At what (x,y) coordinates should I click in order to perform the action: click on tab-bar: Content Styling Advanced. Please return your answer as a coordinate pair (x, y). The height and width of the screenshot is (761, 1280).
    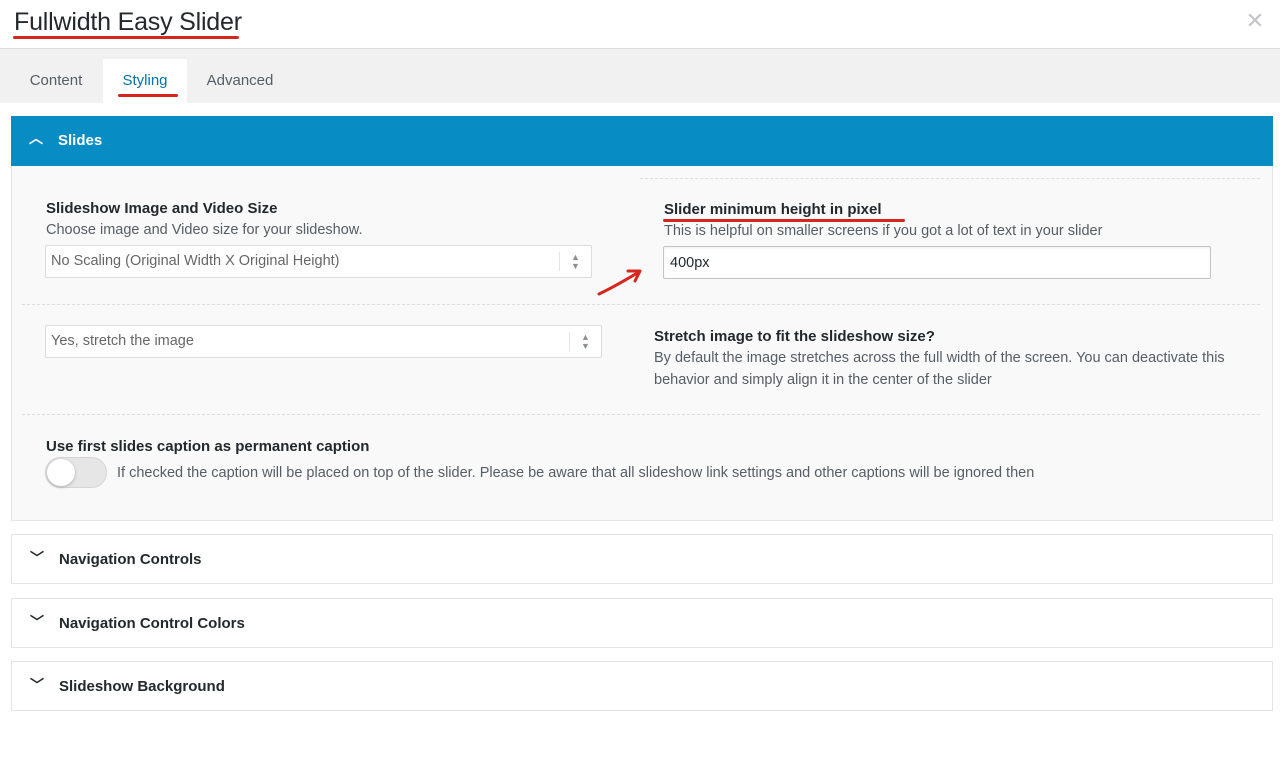
    Looking at the image, I should click on (640, 76).